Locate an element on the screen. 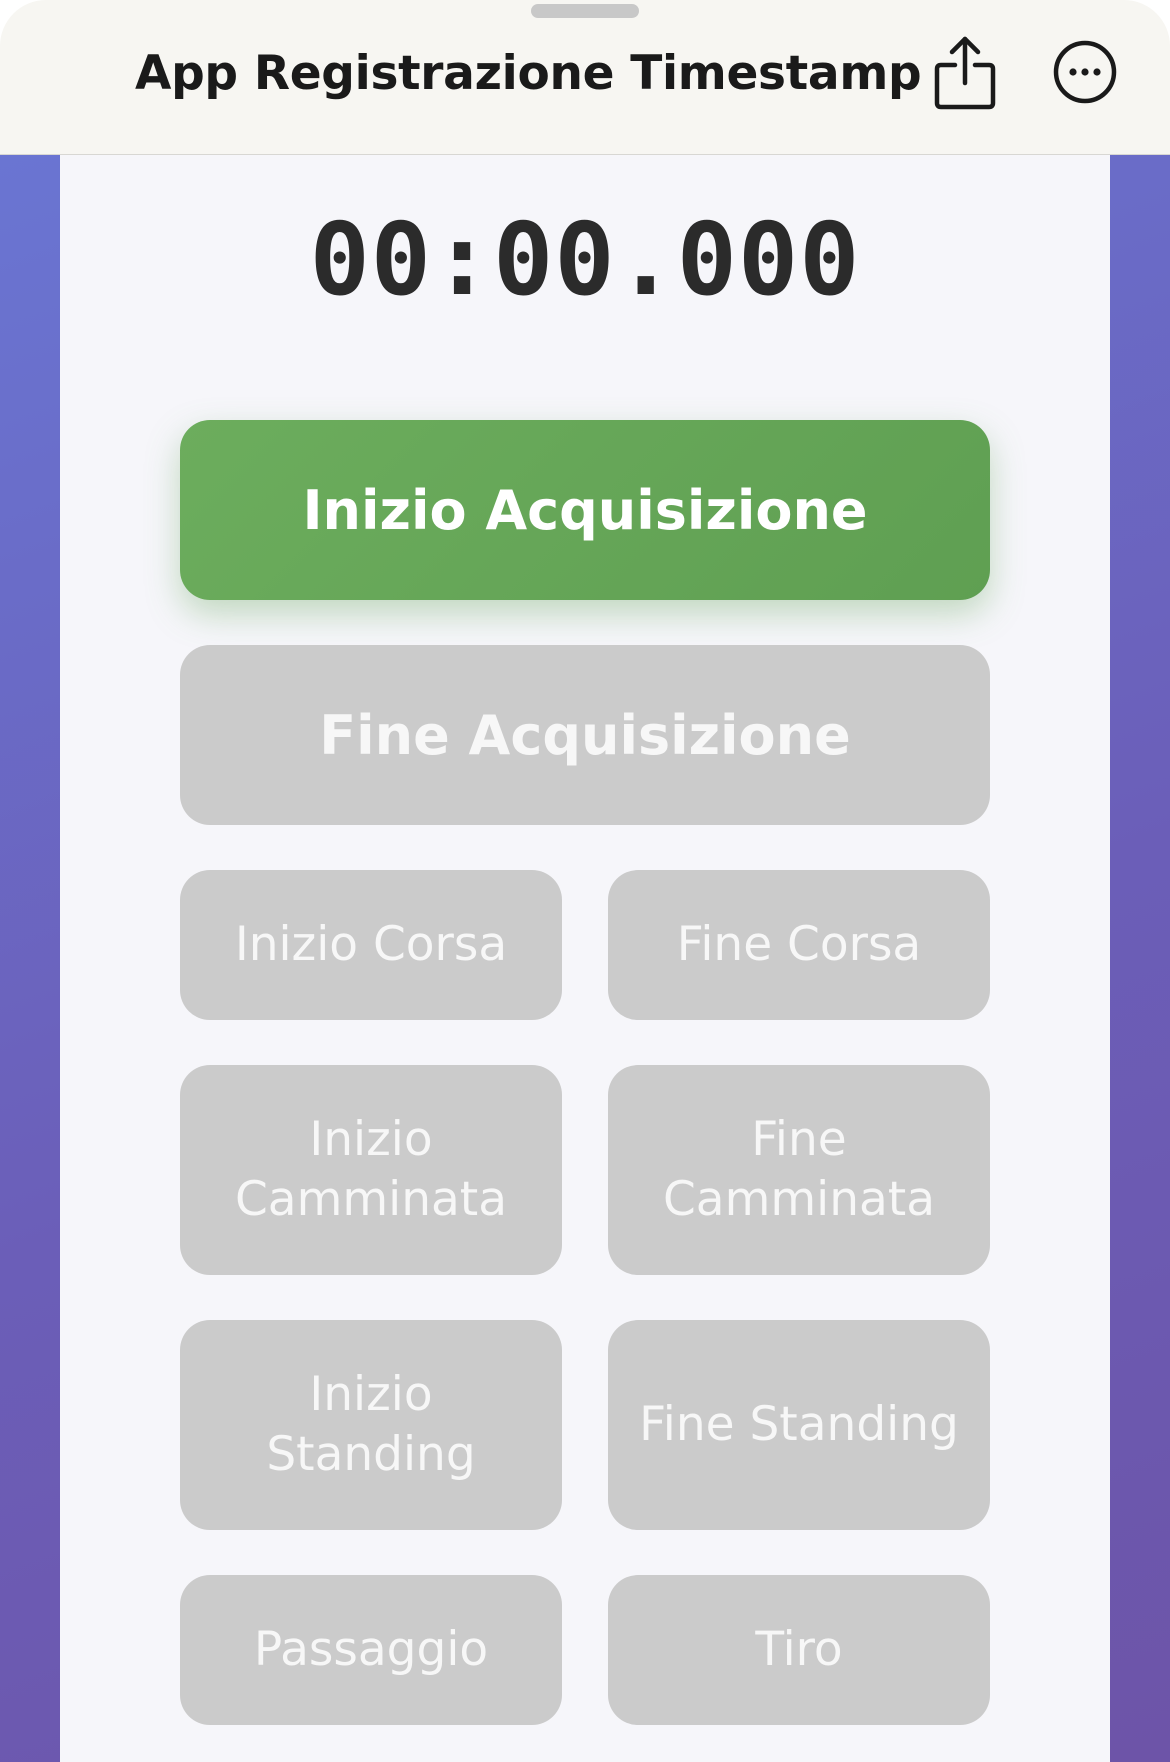  shot-button: Tiro is located at coordinates (799, 1650).